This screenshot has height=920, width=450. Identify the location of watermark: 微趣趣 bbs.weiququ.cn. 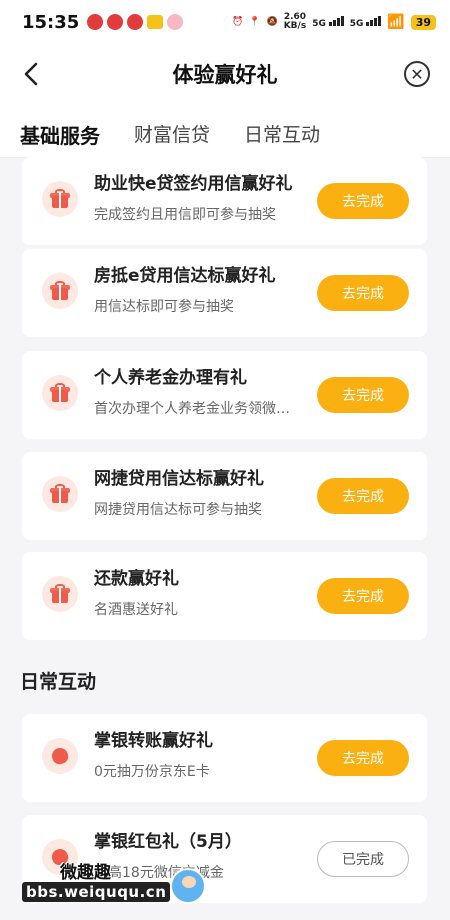
(114, 882).